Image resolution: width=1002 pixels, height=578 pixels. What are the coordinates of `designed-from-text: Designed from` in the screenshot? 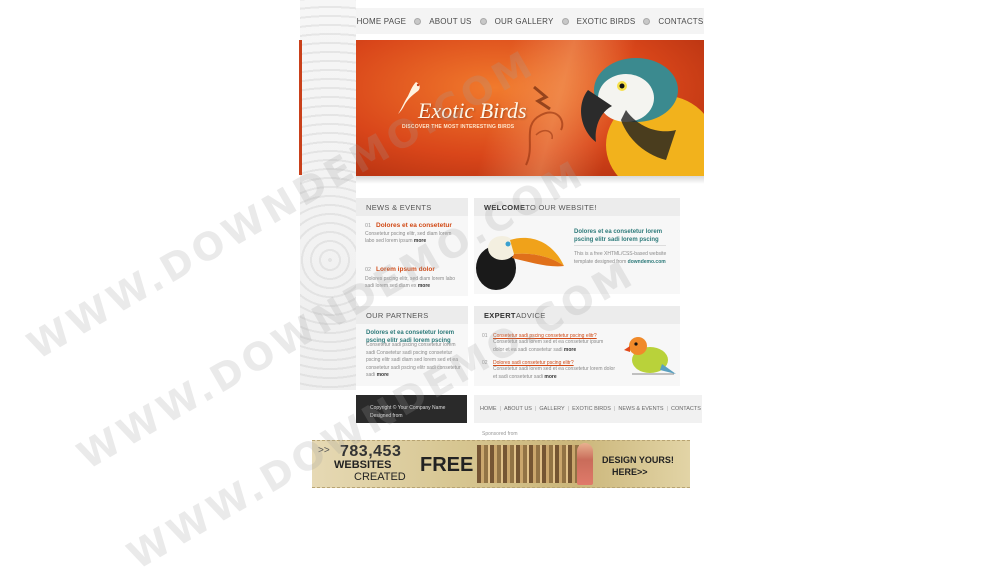 It's located at (386, 416).